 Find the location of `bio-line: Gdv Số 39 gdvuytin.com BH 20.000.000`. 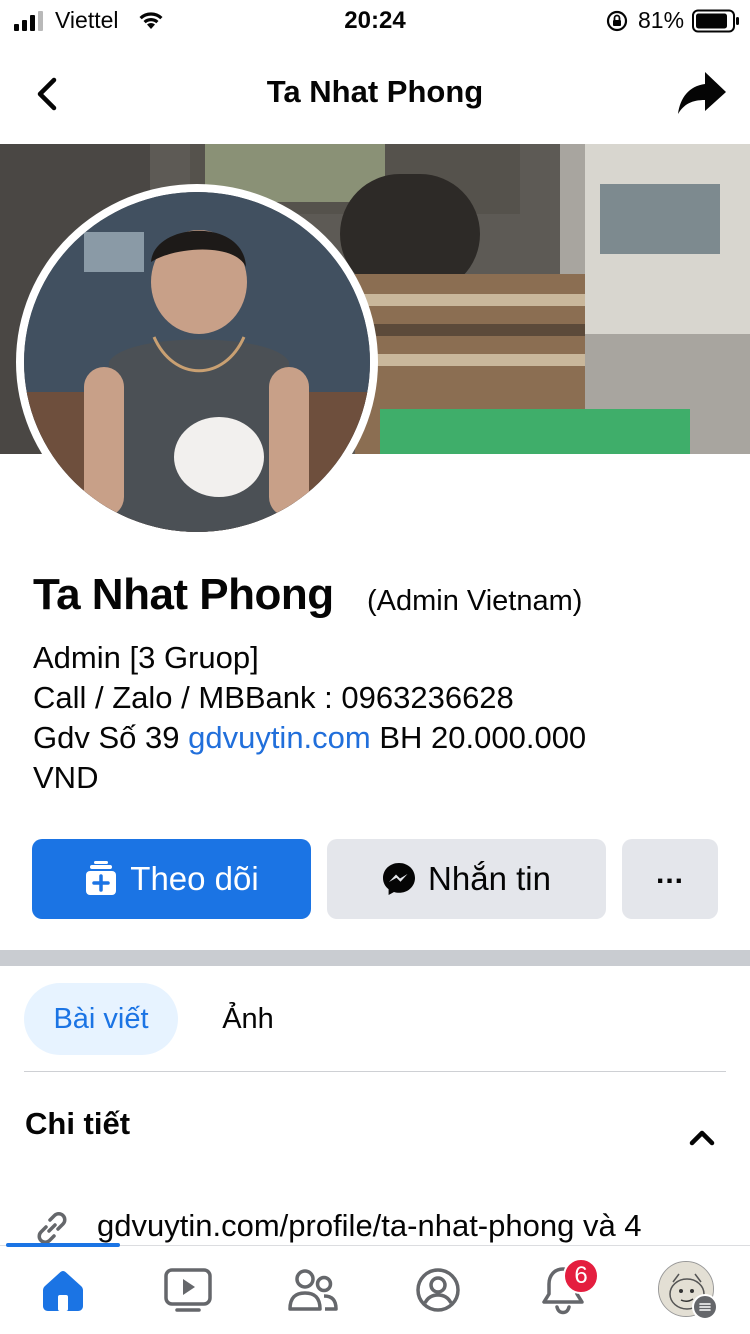

bio-line: Gdv Số 39 gdvuytin.com BH 20.000.000 is located at coordinates (378, 738).